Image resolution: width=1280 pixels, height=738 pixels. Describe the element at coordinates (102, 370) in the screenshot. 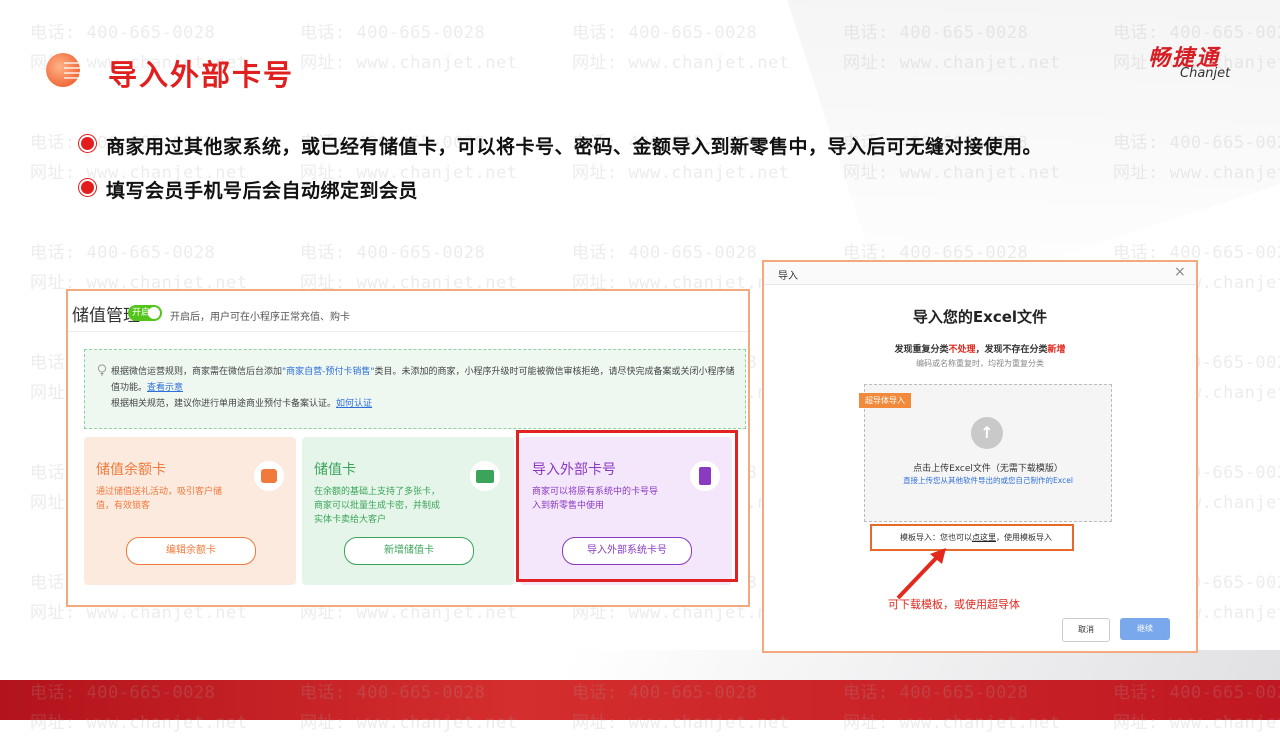

I see `lightbulb-icon` at that location.